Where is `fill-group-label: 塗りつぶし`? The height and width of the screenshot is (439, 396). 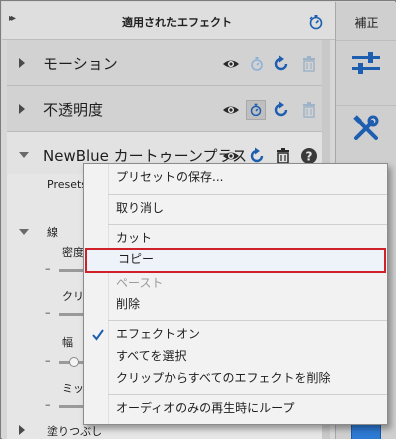 fill-group-label: 塗りつぶし is located at coordinates (75, 431).